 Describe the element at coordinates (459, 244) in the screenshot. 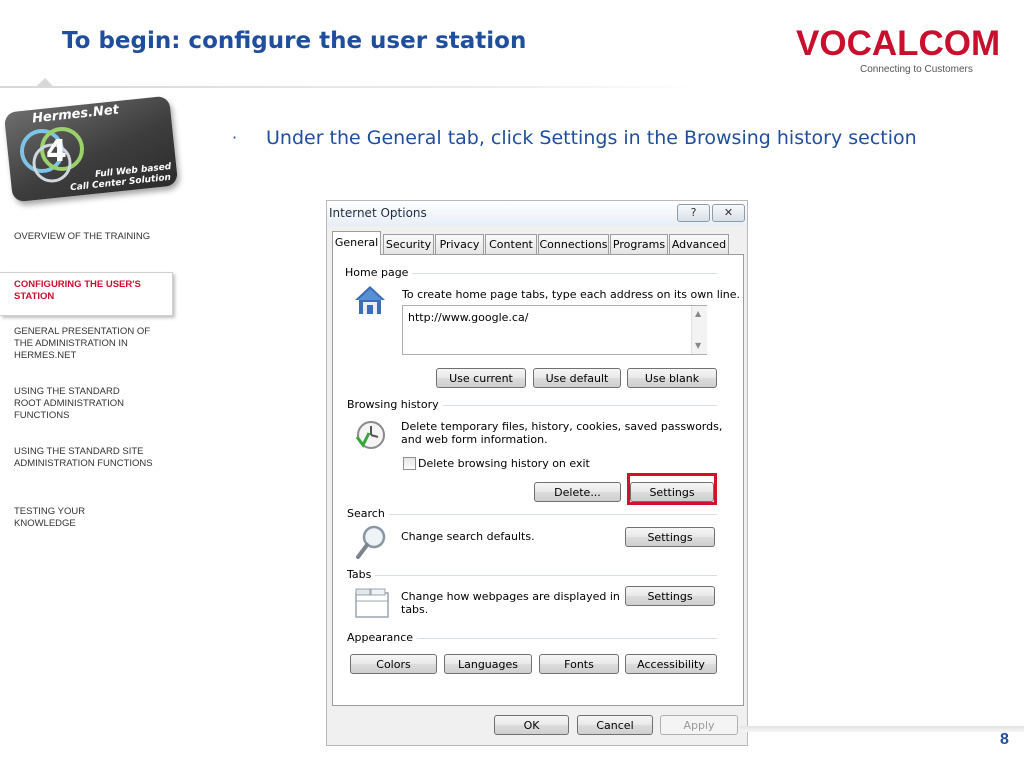

I see `tab-privacy: Privacy` at that location.